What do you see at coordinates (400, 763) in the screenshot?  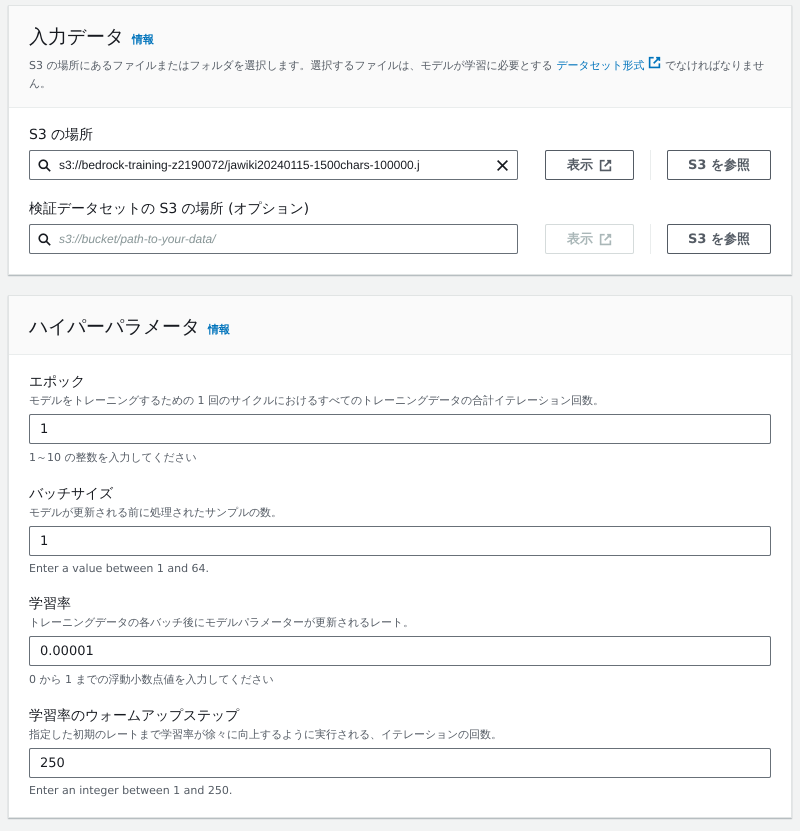 I see `input-field: 250` at bounding box center [400, 763].